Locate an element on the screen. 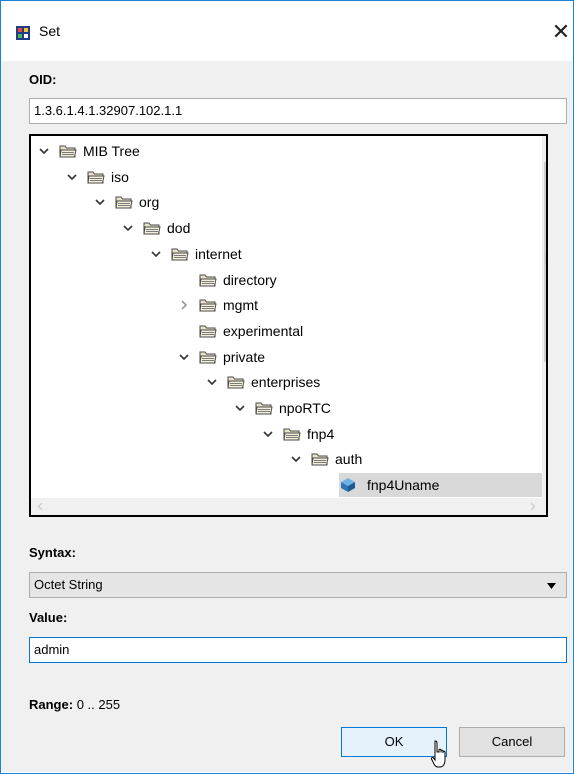  syntax-label: Syntax: is located at coordinates (52, 552).